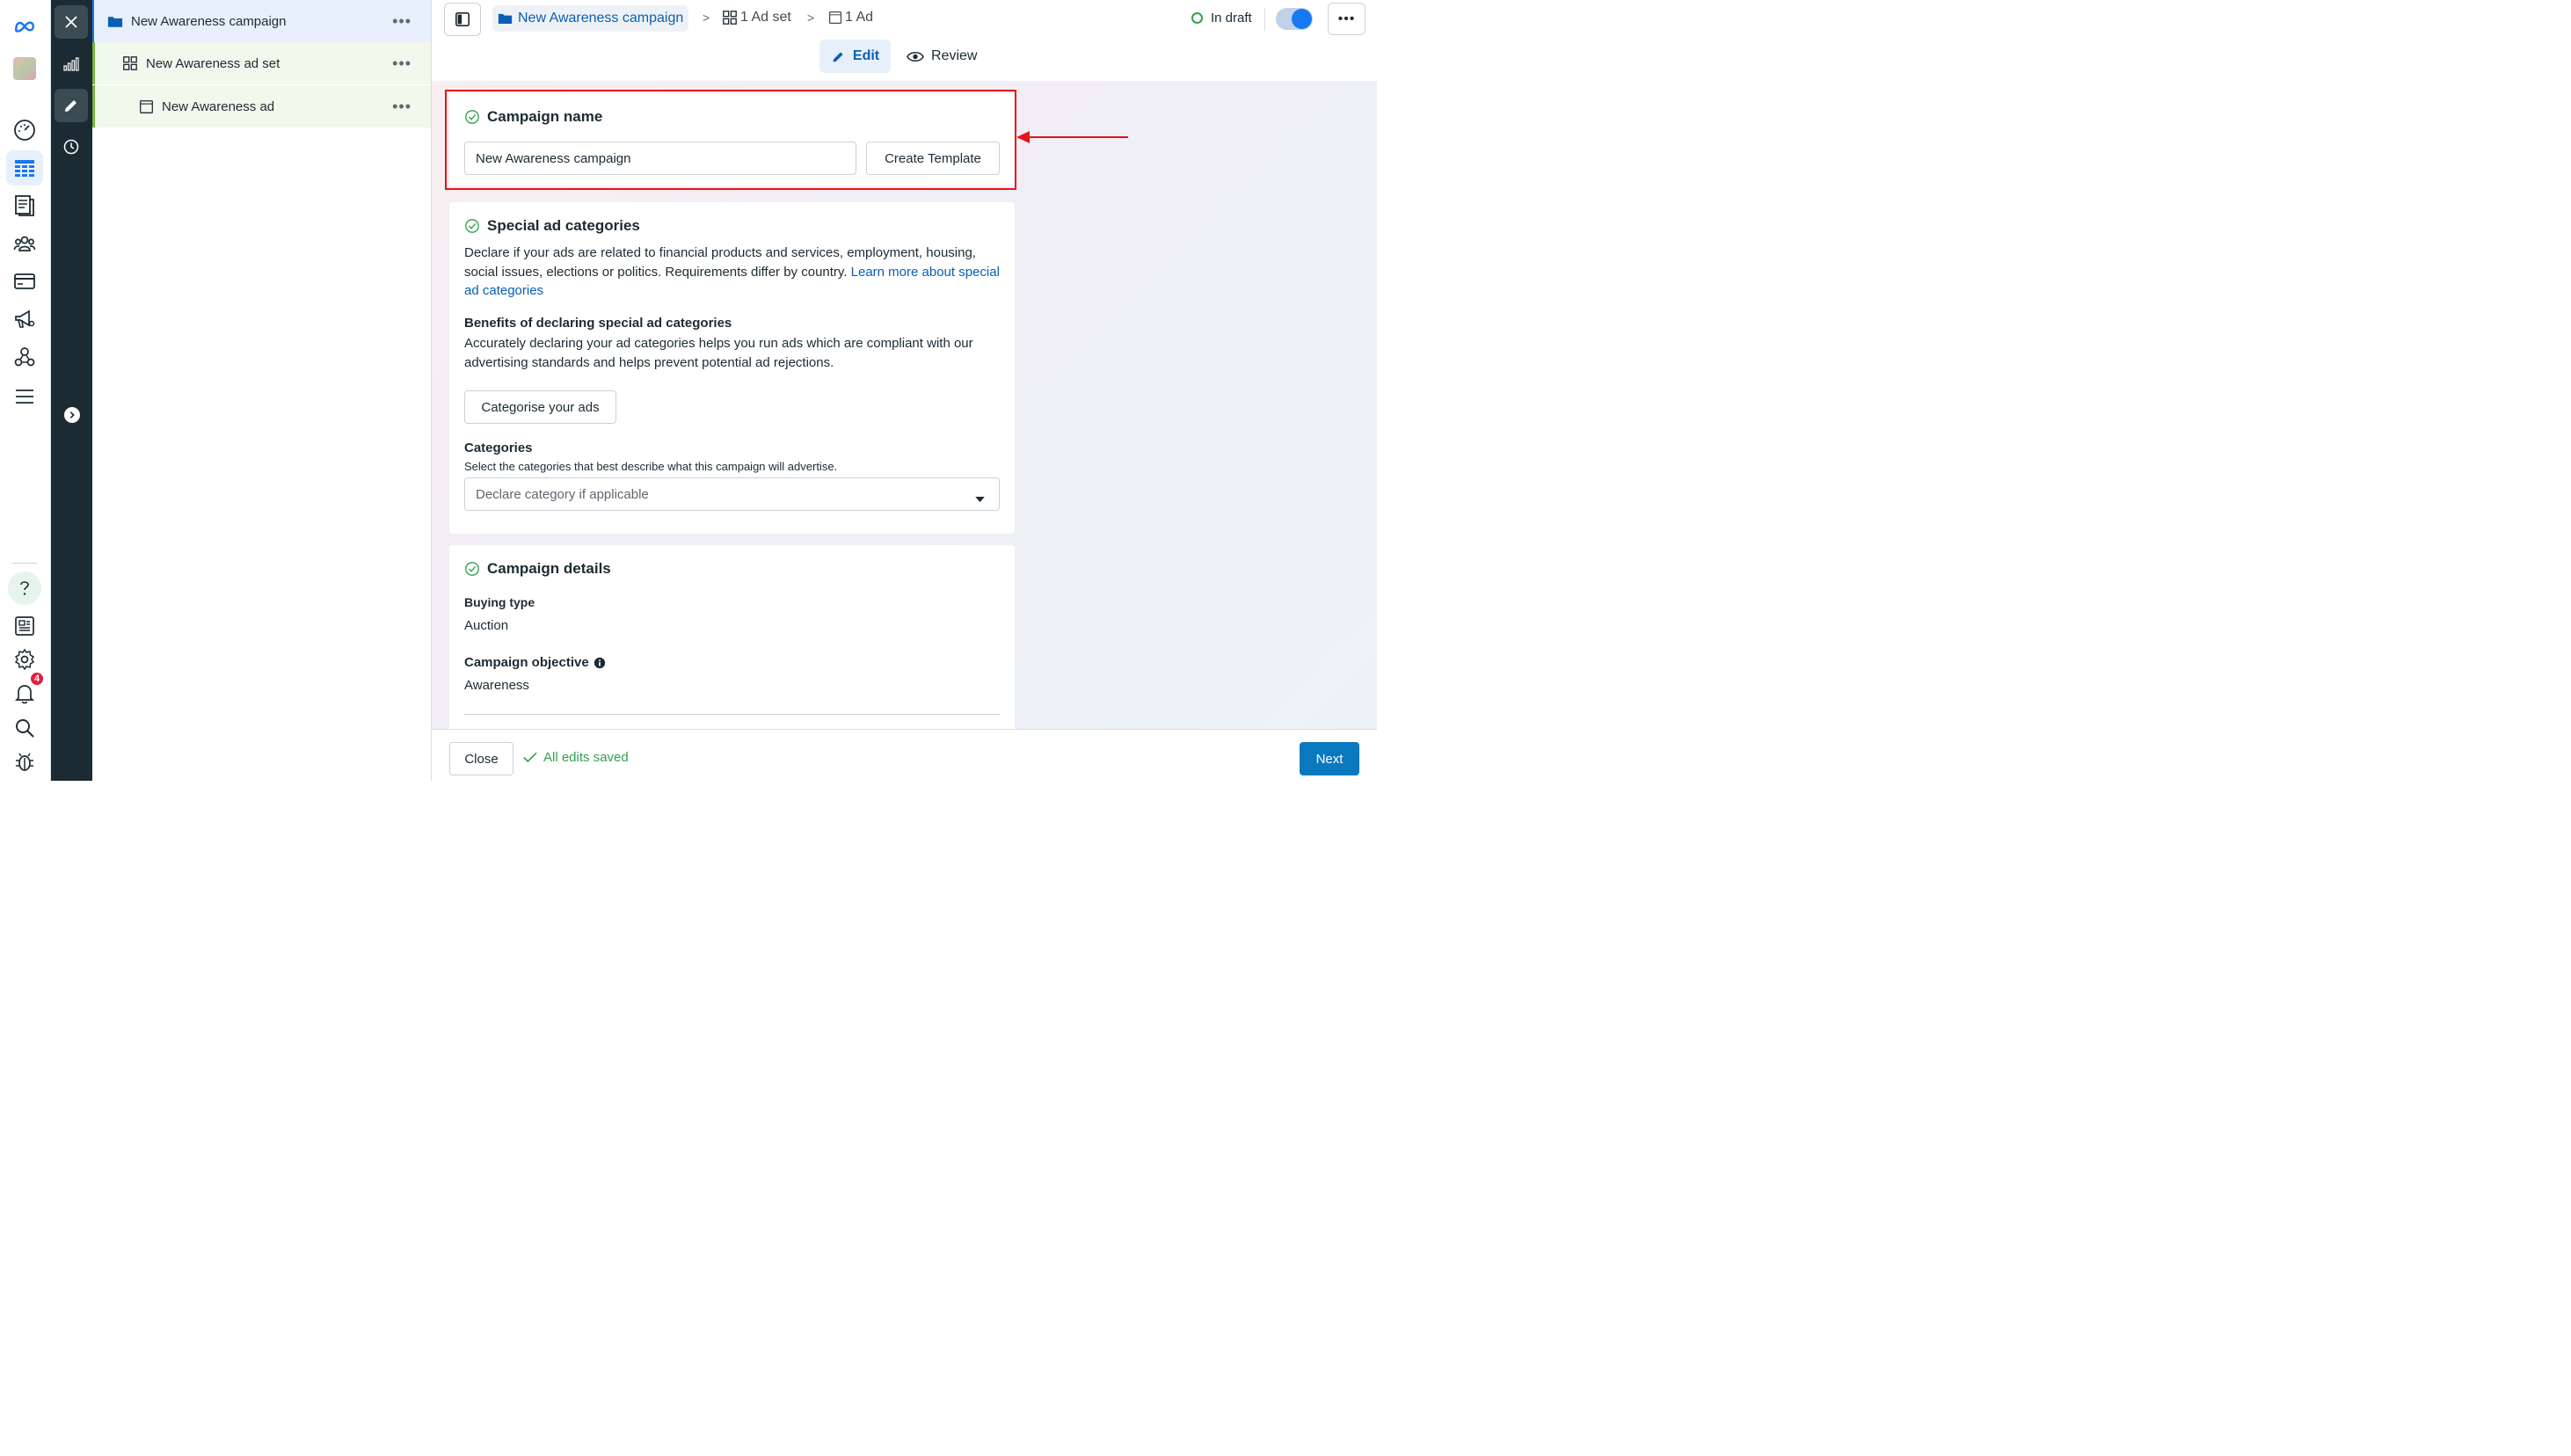  I want to click on tab-review: Review, so click(942, 56).